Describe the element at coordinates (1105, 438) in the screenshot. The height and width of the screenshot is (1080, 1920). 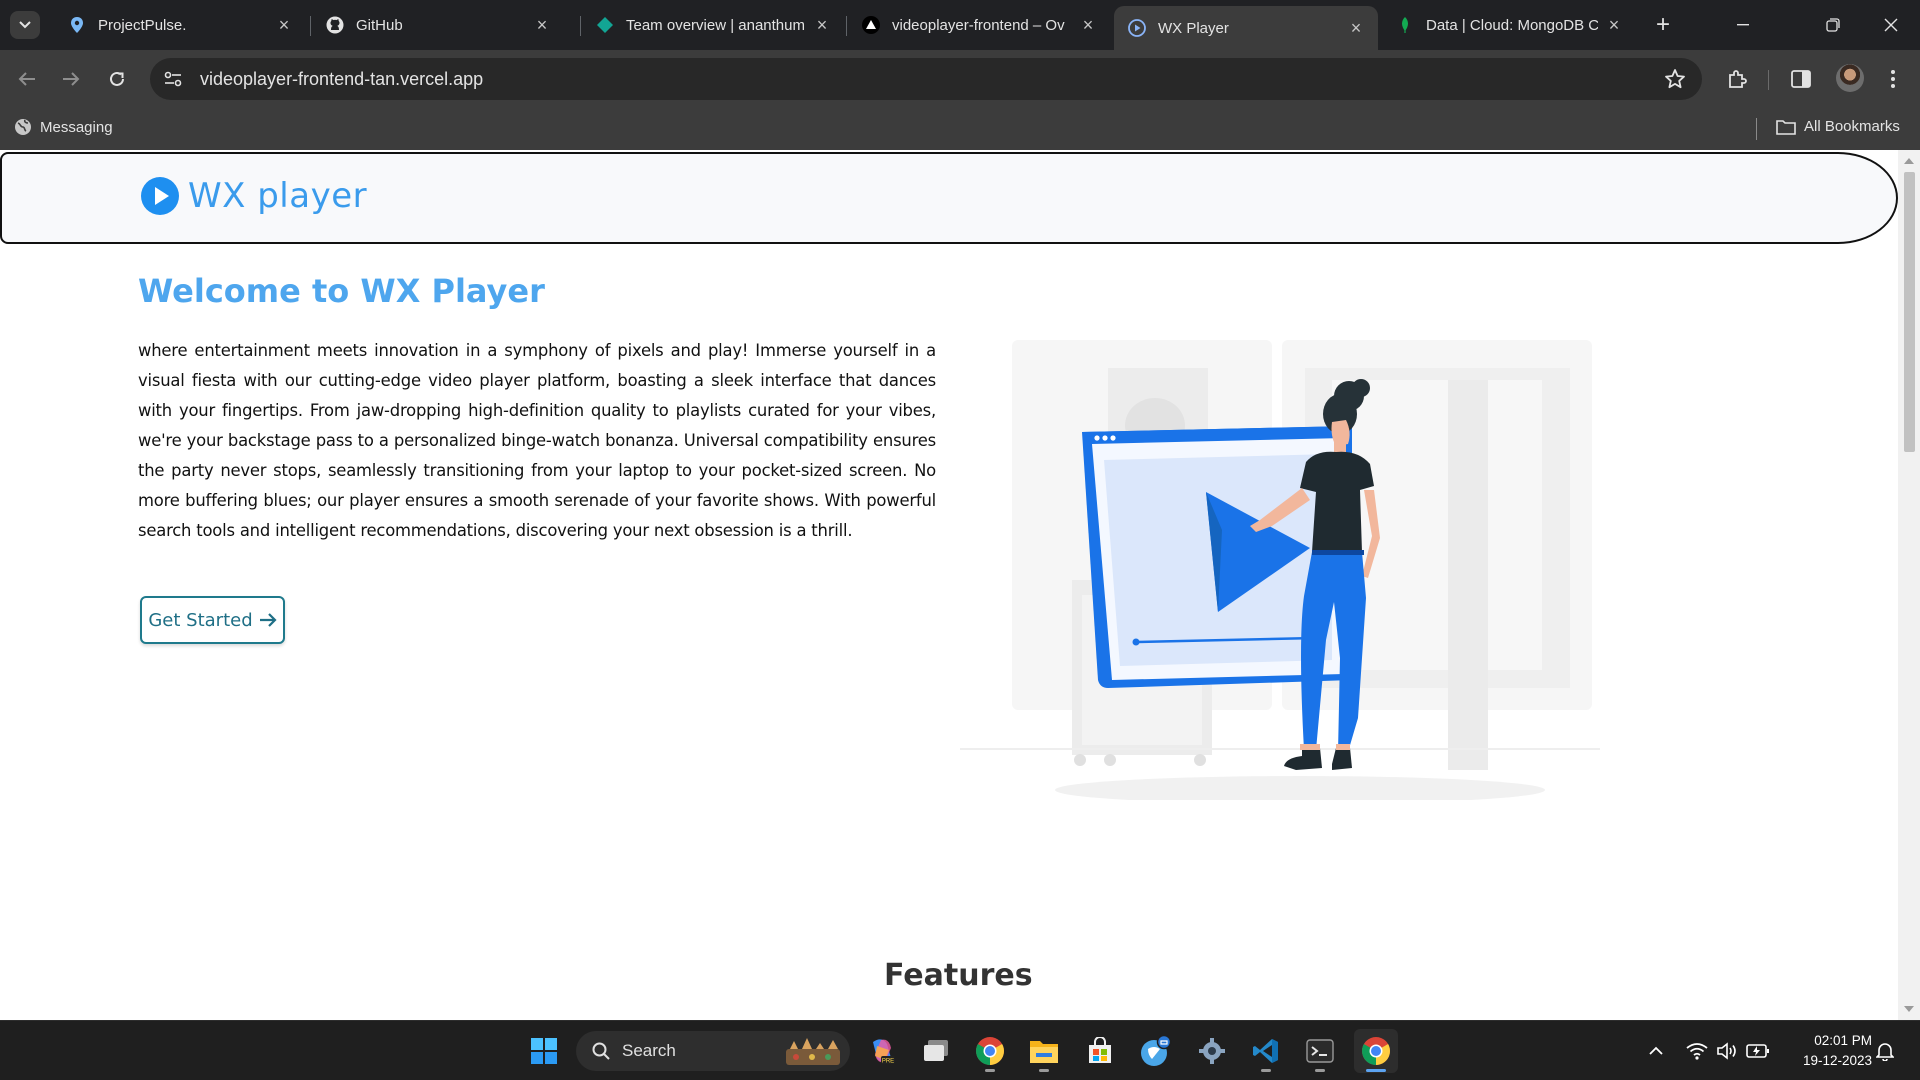
I see `window-dot` at that location.